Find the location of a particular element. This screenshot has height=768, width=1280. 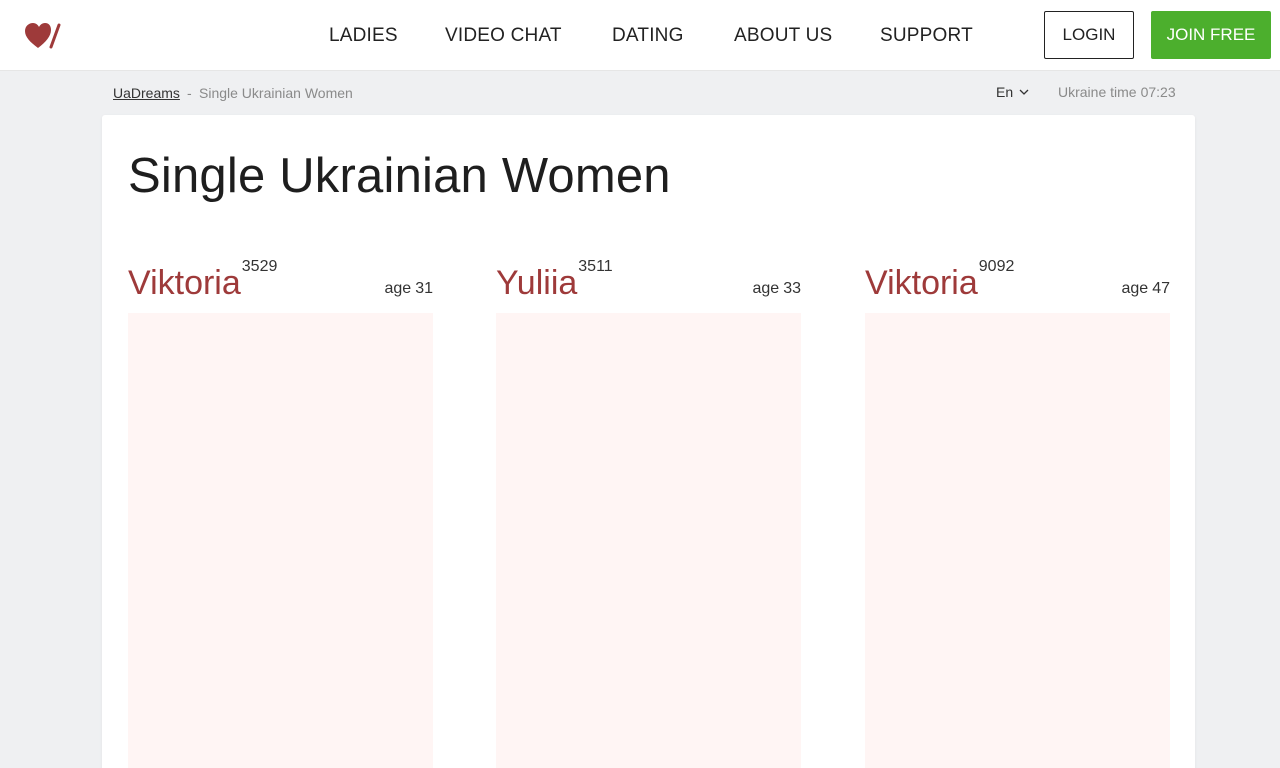

ukraine-time-value: 07:23 is located at coordinates (1158, 92).